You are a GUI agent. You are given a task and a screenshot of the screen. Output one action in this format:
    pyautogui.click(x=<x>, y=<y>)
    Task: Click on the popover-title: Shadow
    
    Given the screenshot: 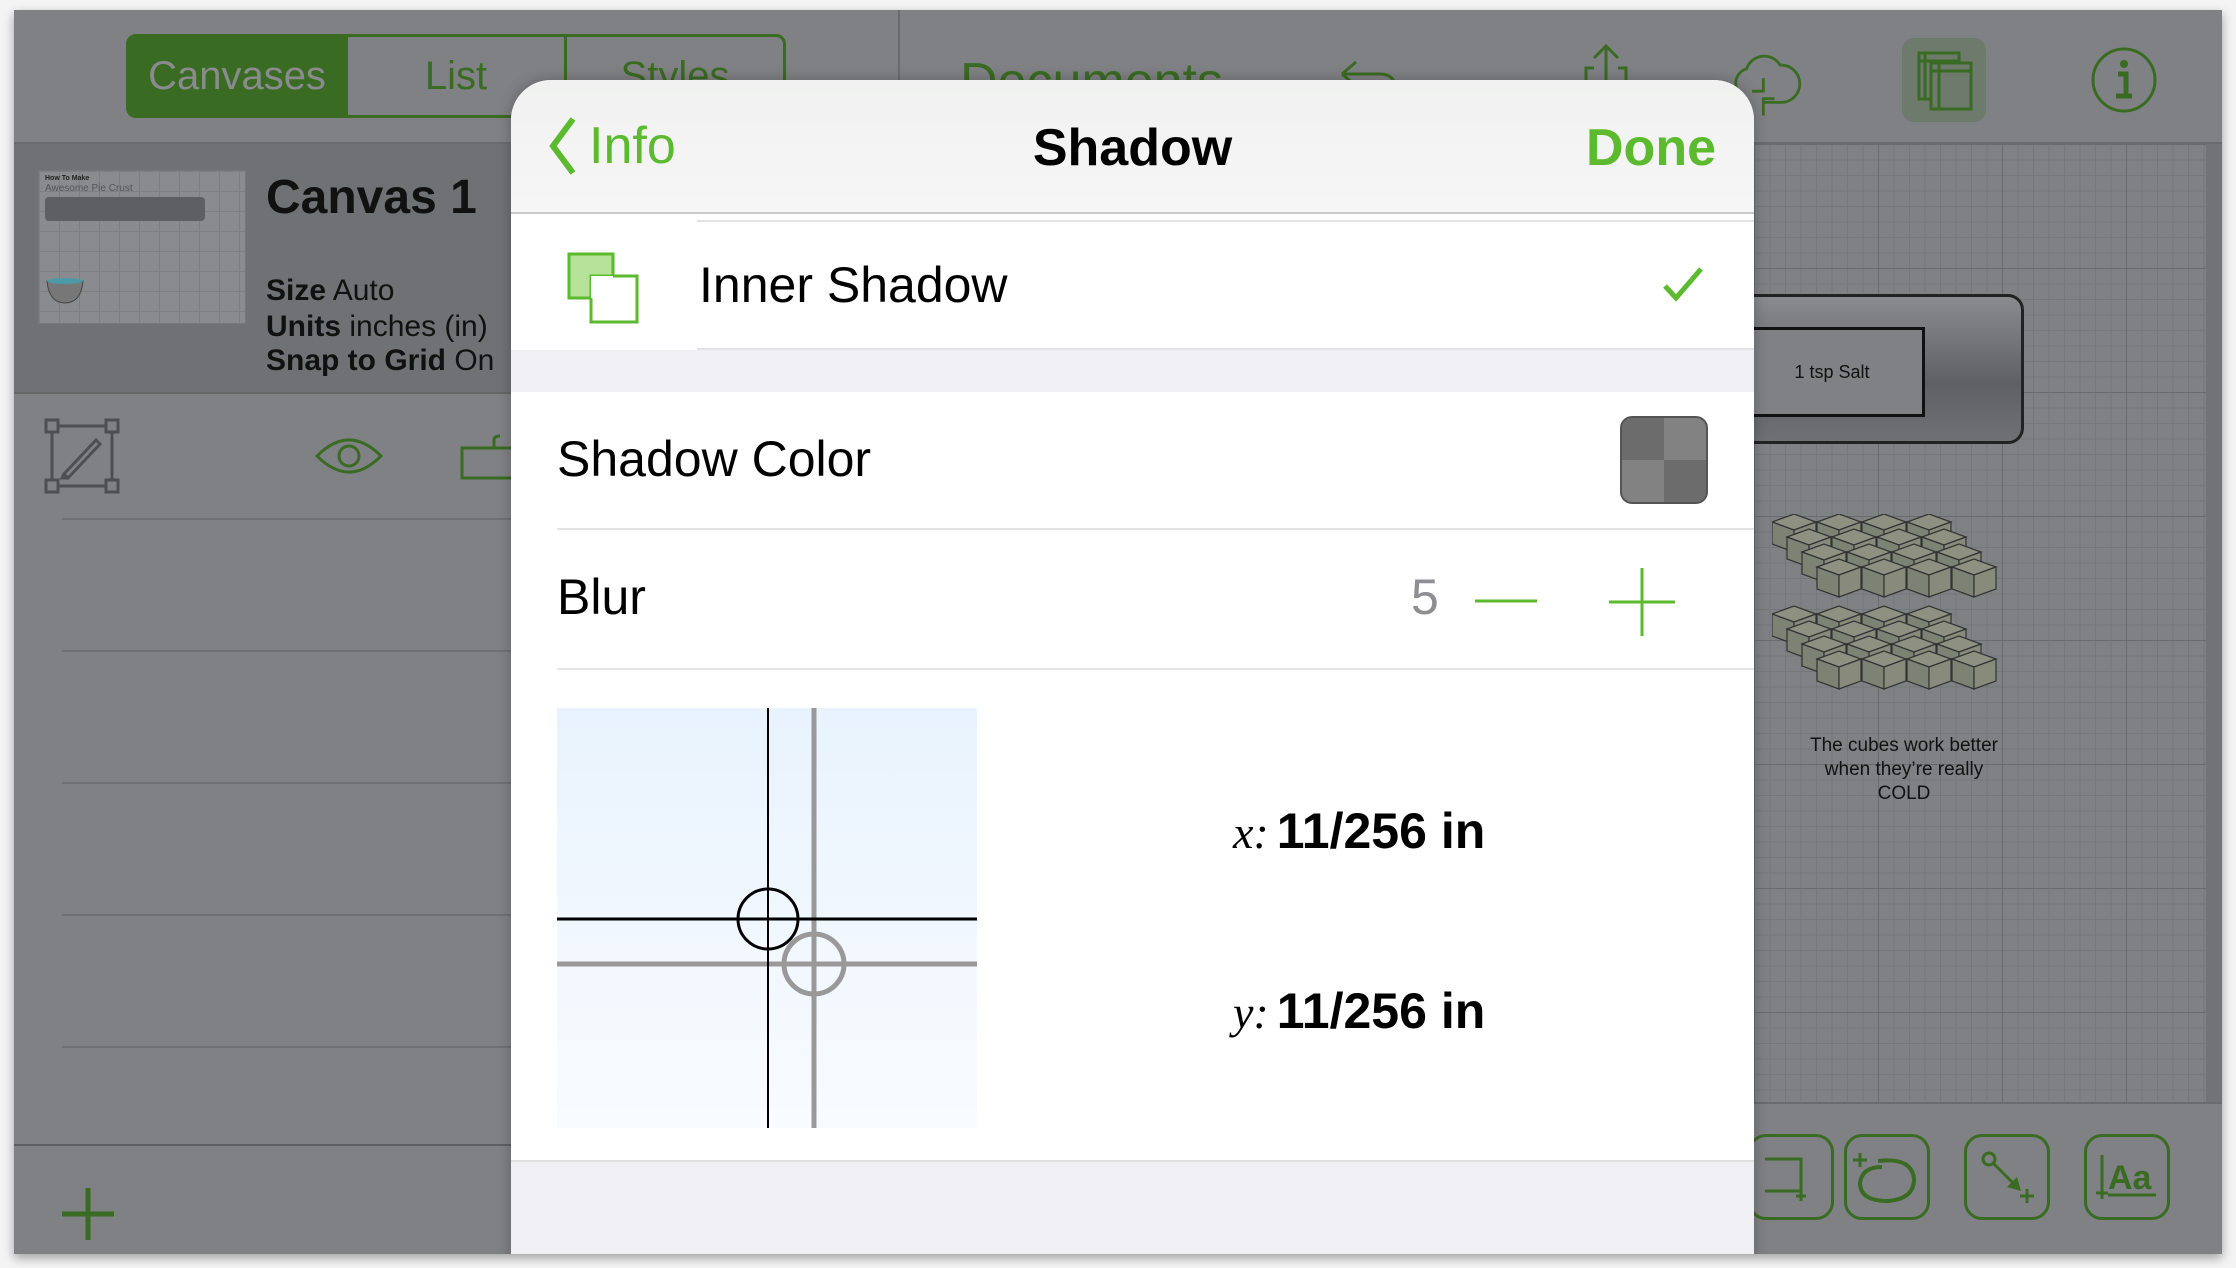 What is the action you would take?
    pyautogui.click(x=1132, y=148)
    